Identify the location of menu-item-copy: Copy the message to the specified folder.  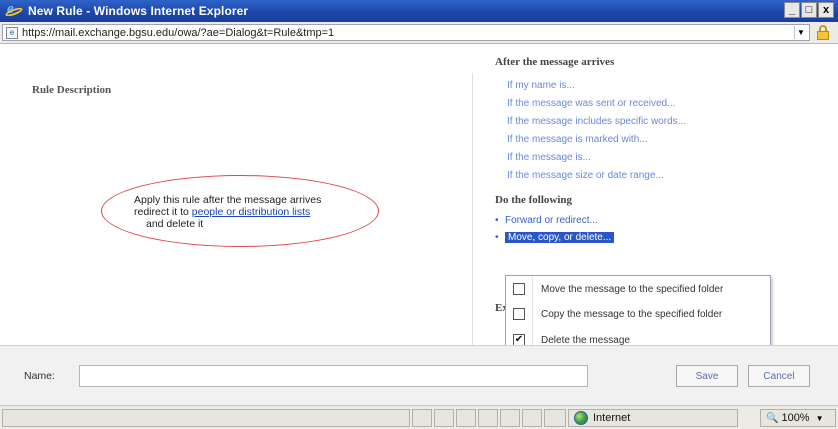
(638, 314).